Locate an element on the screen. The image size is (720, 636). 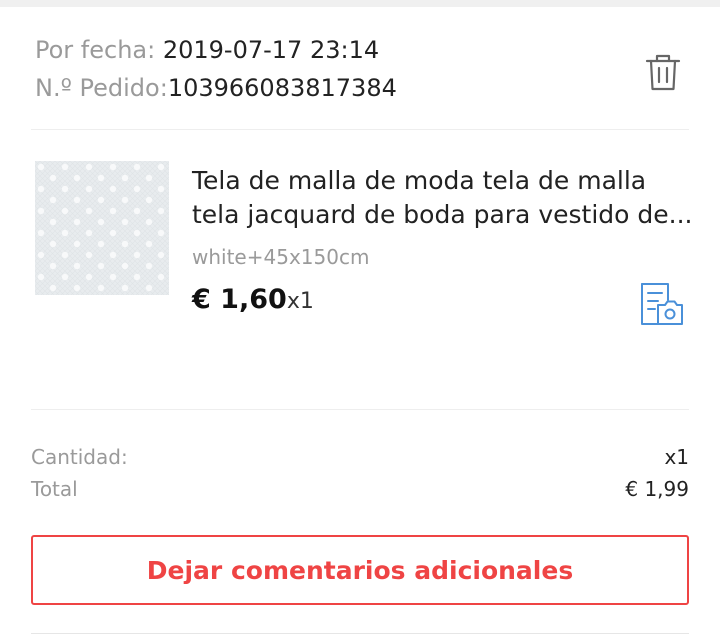
product-quantity: x1 is located at coordinates (300, 301).